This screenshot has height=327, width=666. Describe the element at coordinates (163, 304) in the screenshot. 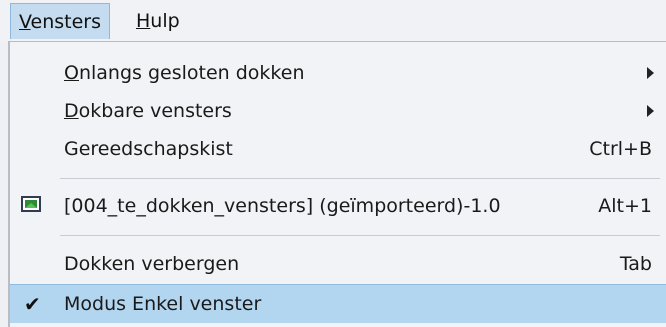

I see `menu-item-label: Modus Enkel venster` at that location.